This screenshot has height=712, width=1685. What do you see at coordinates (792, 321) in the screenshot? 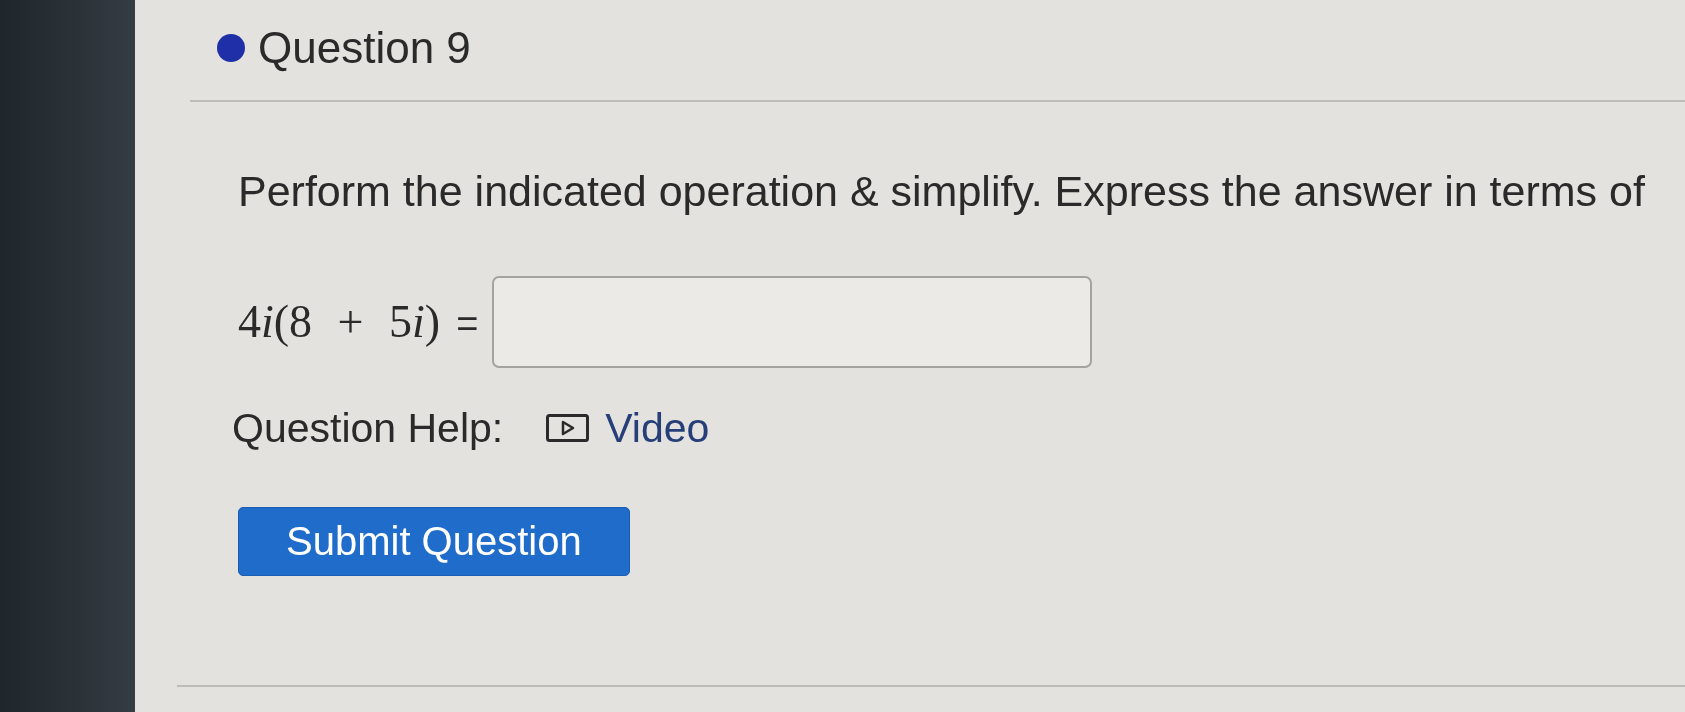
I see `answer-box` at bounding box center [792, 321].